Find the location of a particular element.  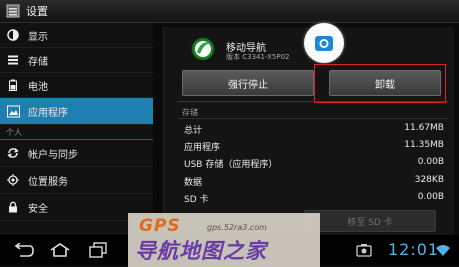

recent-apps-button is located at coordinates (98, 250).